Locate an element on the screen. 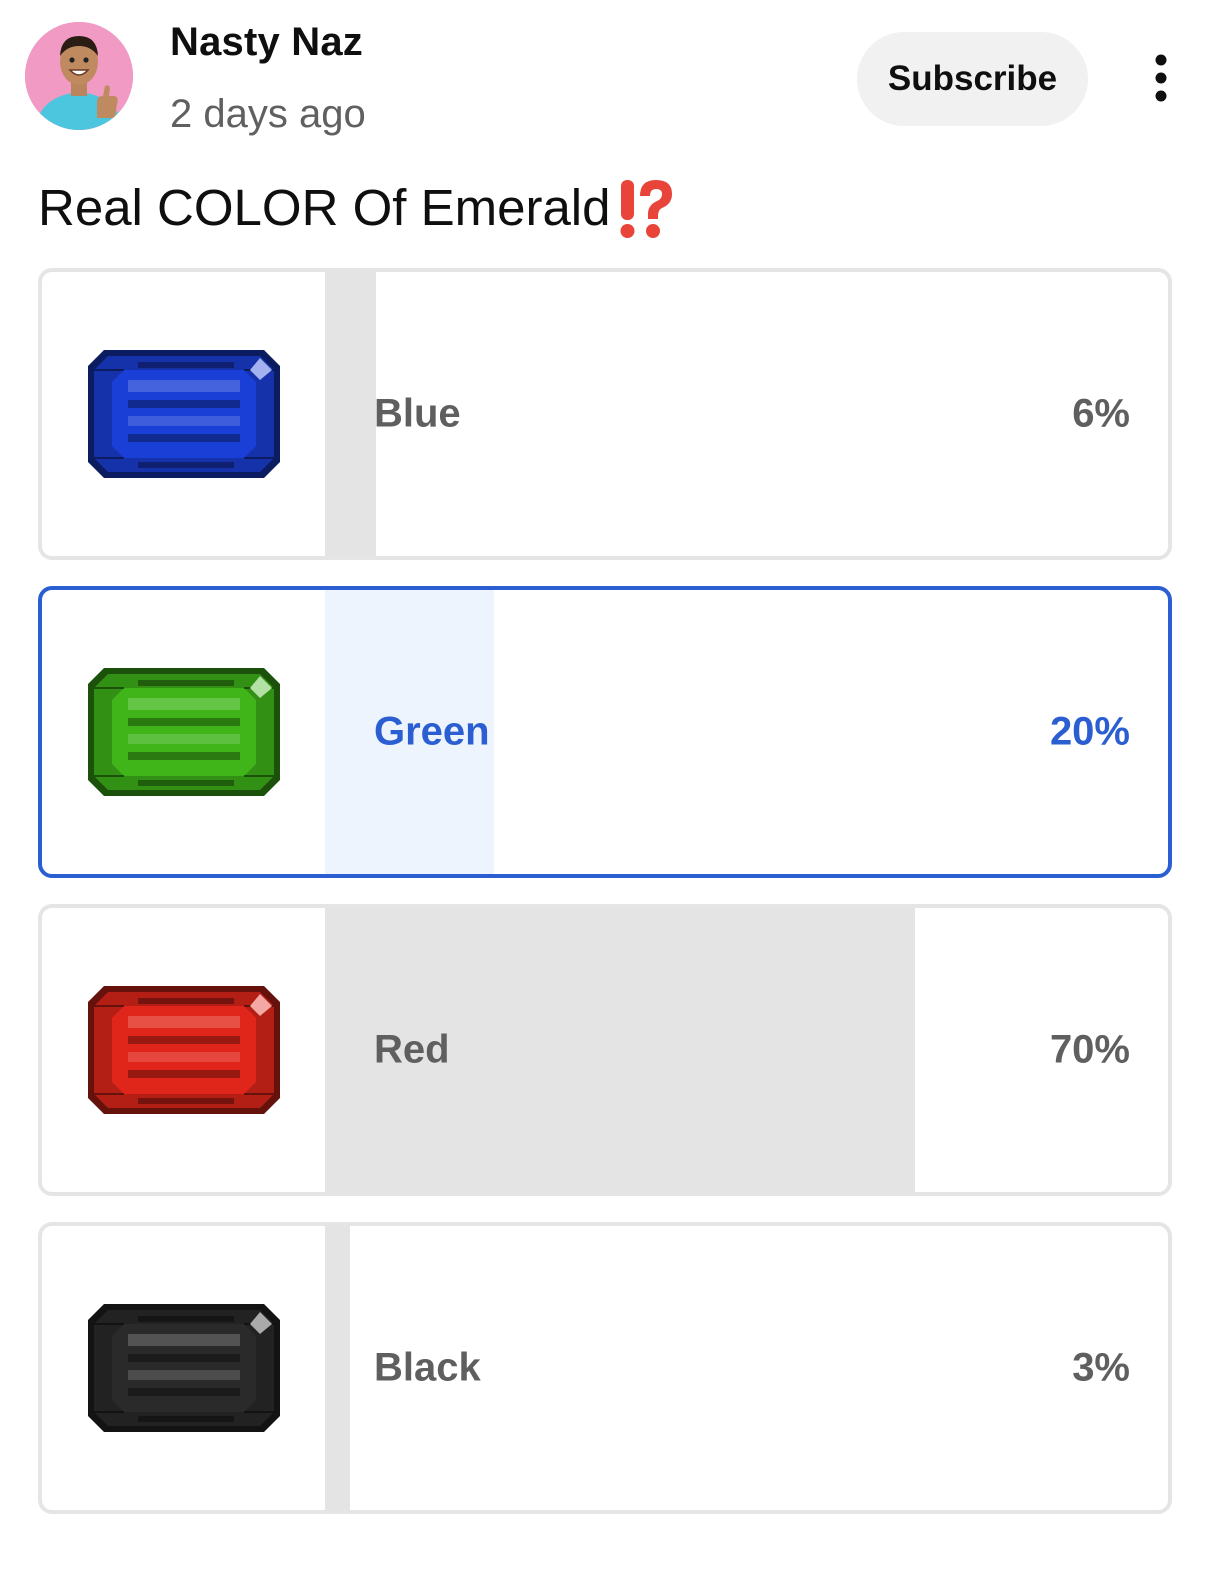  poll-option-percent: 3% is located at coordinates (1101, 1367).